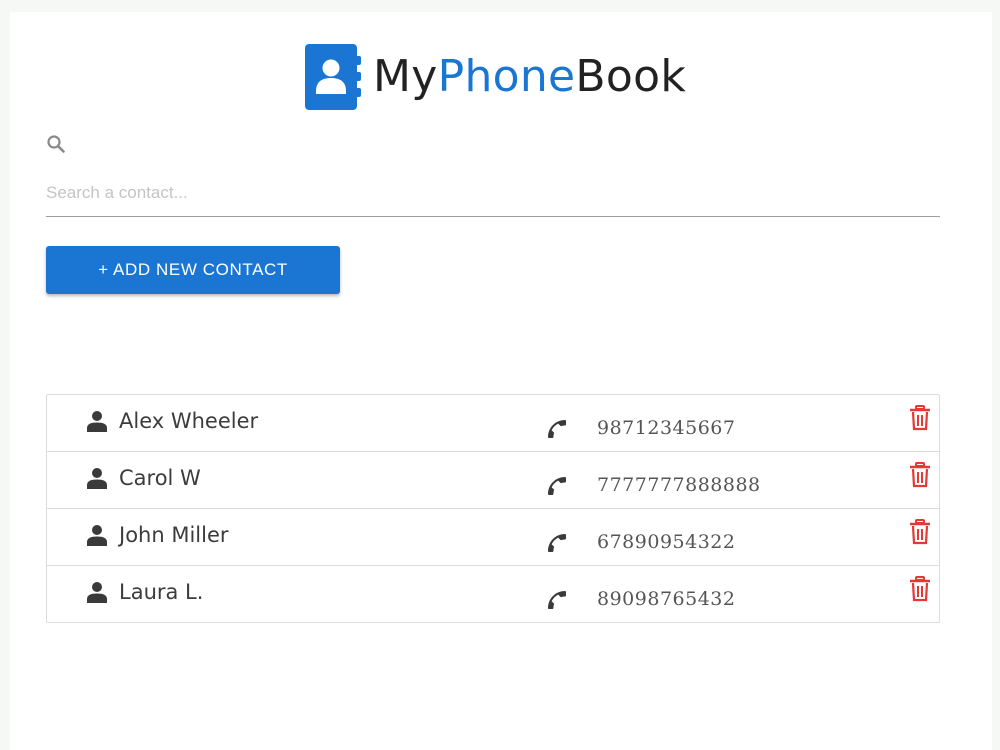 The image size is (1000, 750). Describe the element at coordinates (631, 76) in the screenshot. I see `app-title-suffix: Book` at that location.